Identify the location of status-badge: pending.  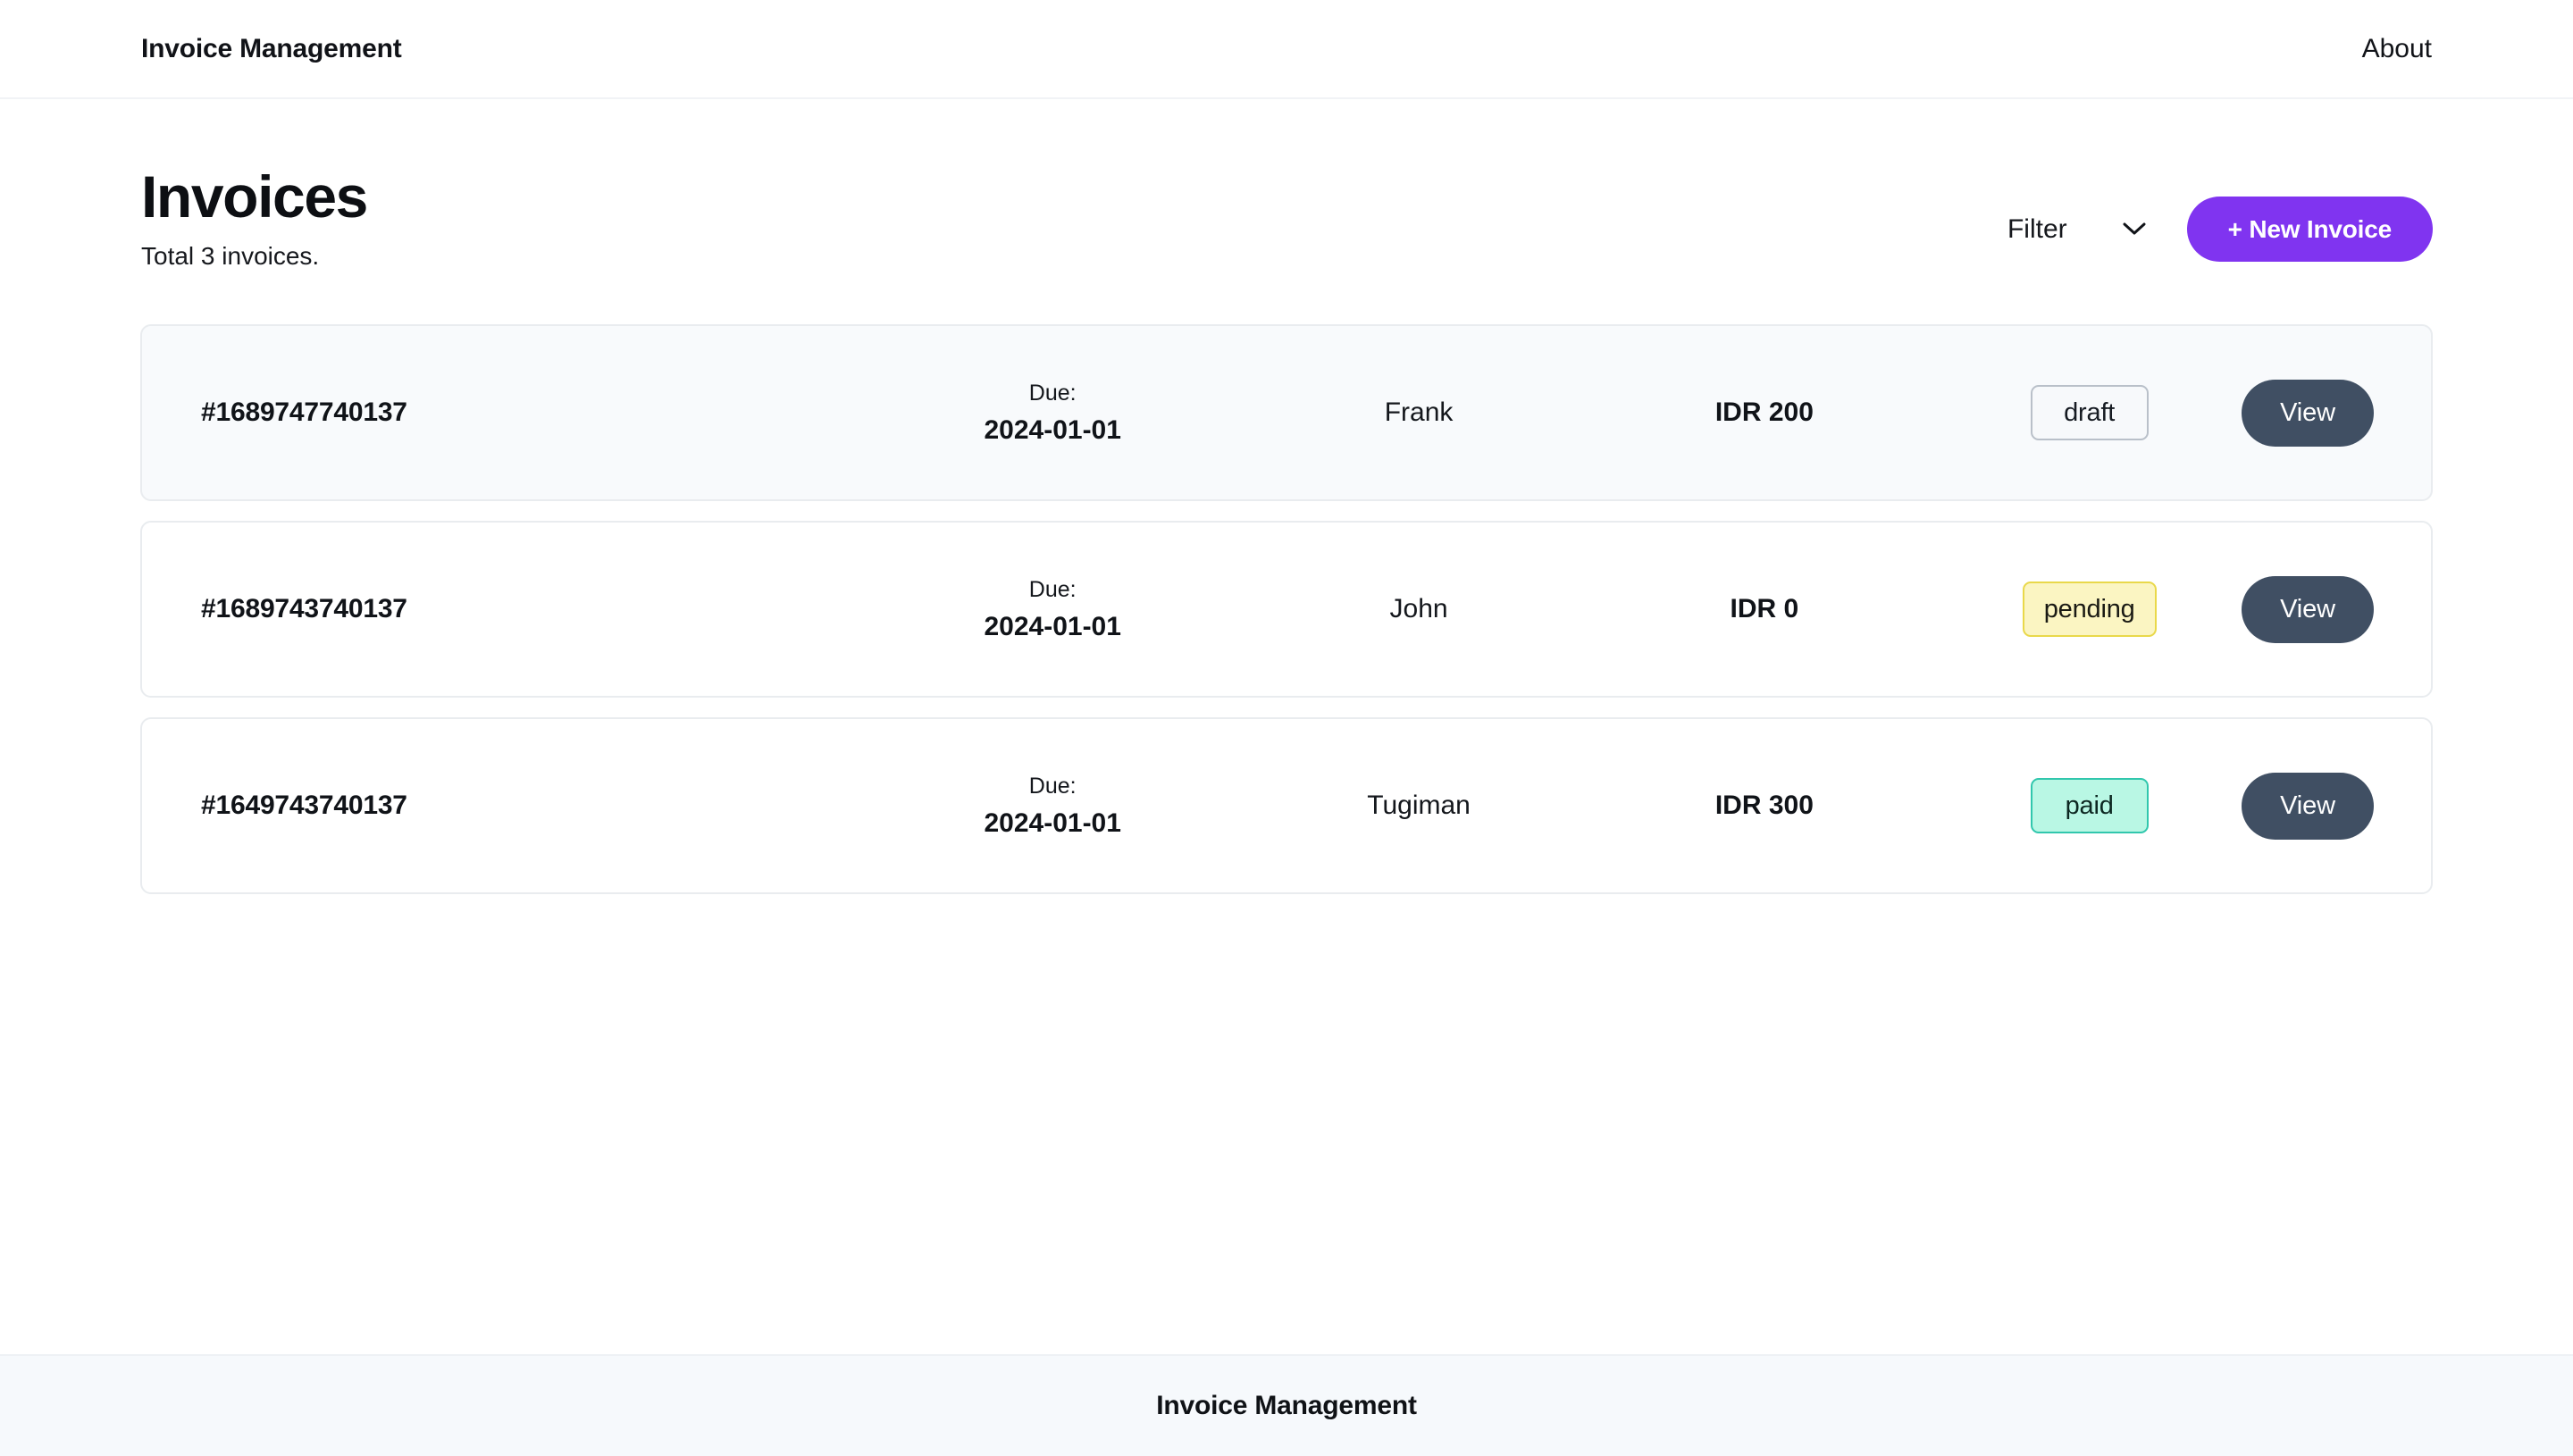
(2089, 610).